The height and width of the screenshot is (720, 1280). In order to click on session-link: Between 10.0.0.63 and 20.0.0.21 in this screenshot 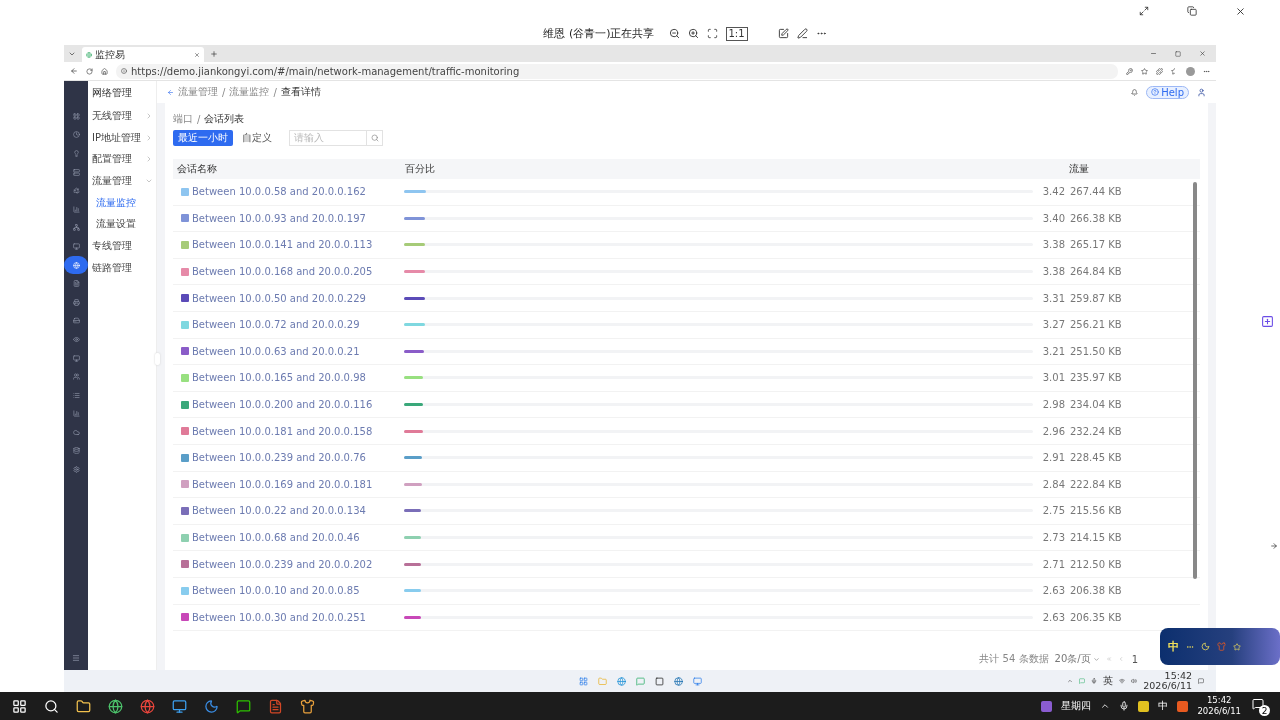, I will do `click(276, 351)`.